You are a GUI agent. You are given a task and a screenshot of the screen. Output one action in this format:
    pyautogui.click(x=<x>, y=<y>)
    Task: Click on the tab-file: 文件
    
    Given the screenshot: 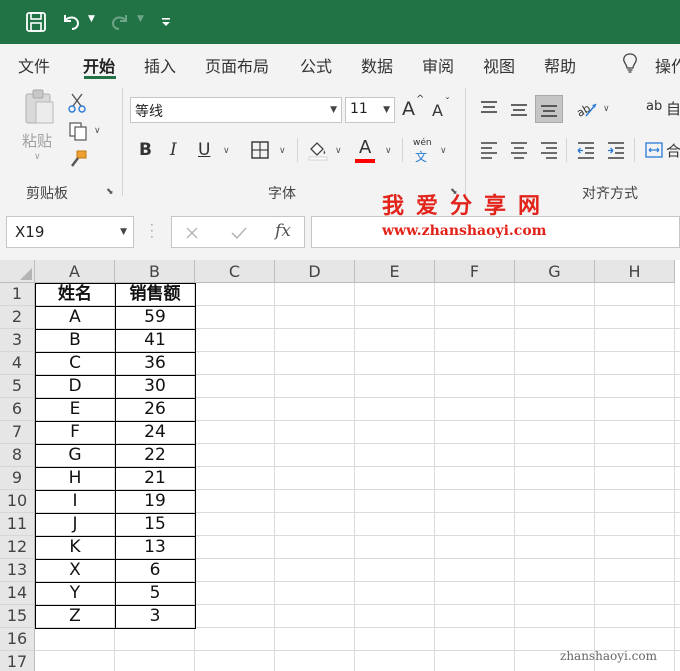 What is the action you would take?
    pyautogui.click(x=34, y=65)
    